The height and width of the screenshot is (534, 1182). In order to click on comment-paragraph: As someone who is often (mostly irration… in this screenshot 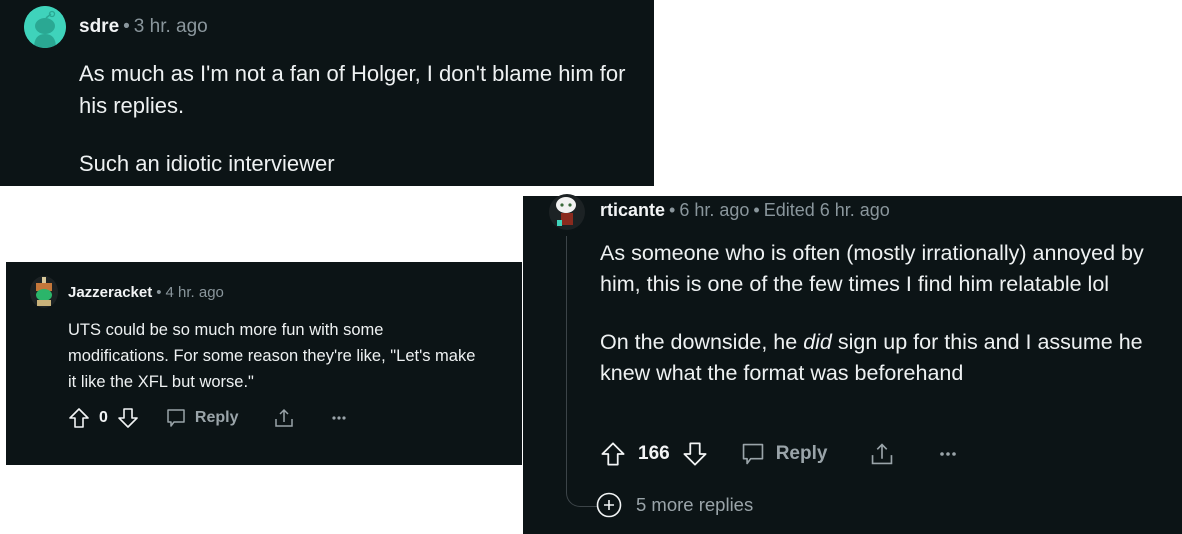, I will do `click(872, 268)`.